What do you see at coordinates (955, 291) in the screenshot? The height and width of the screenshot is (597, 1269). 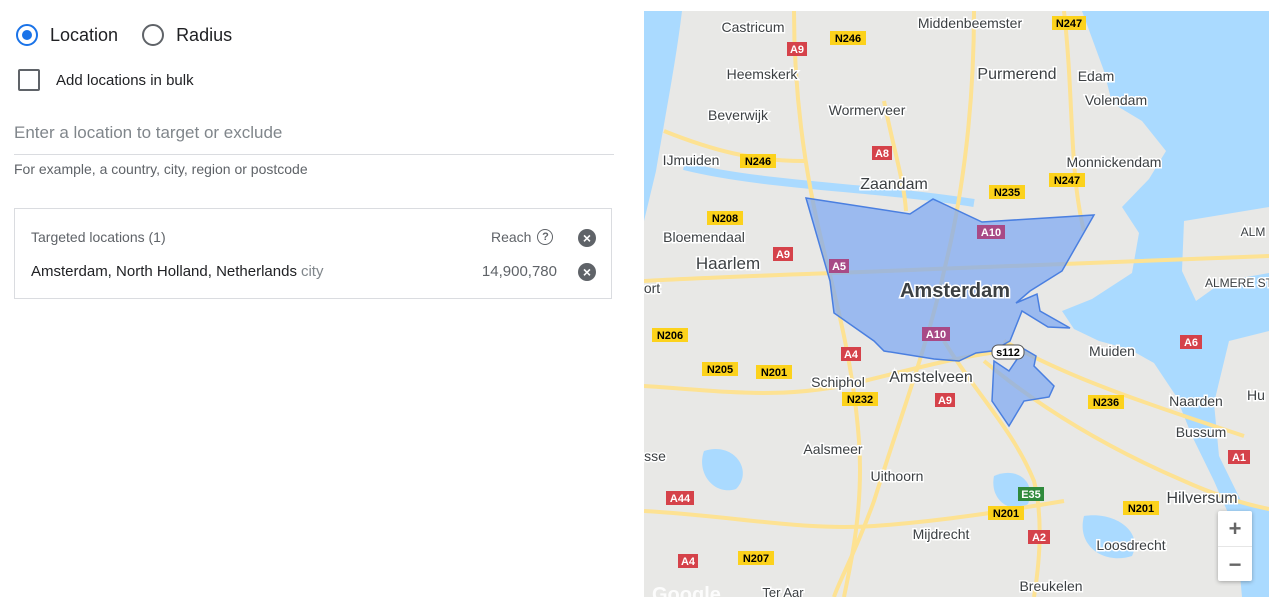 I see `city-label-amsterdam: Amsterdam` at bounding box center [955, 291].